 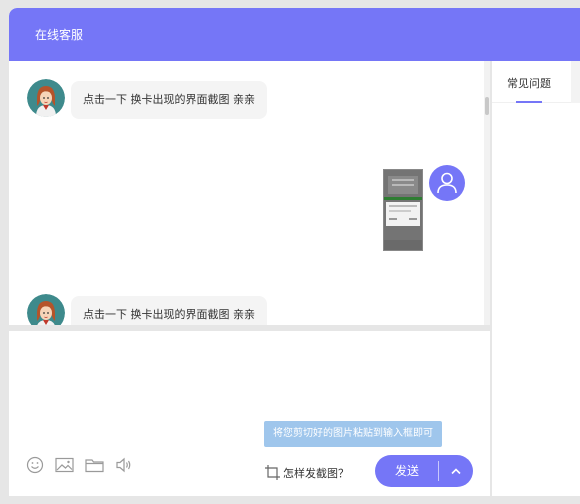 What do you see at coordinates (316, 473) in the screenshot?
I see `screenshot-help-label: 怎样发截图？` at bounding box center [316, 473].